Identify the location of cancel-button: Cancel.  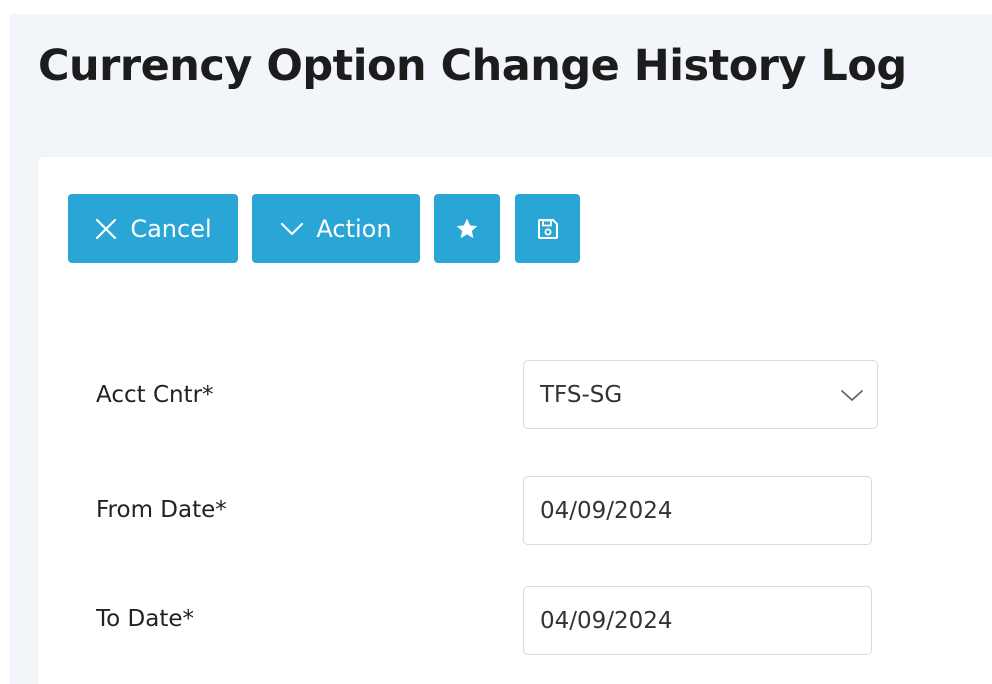
(153, 228).